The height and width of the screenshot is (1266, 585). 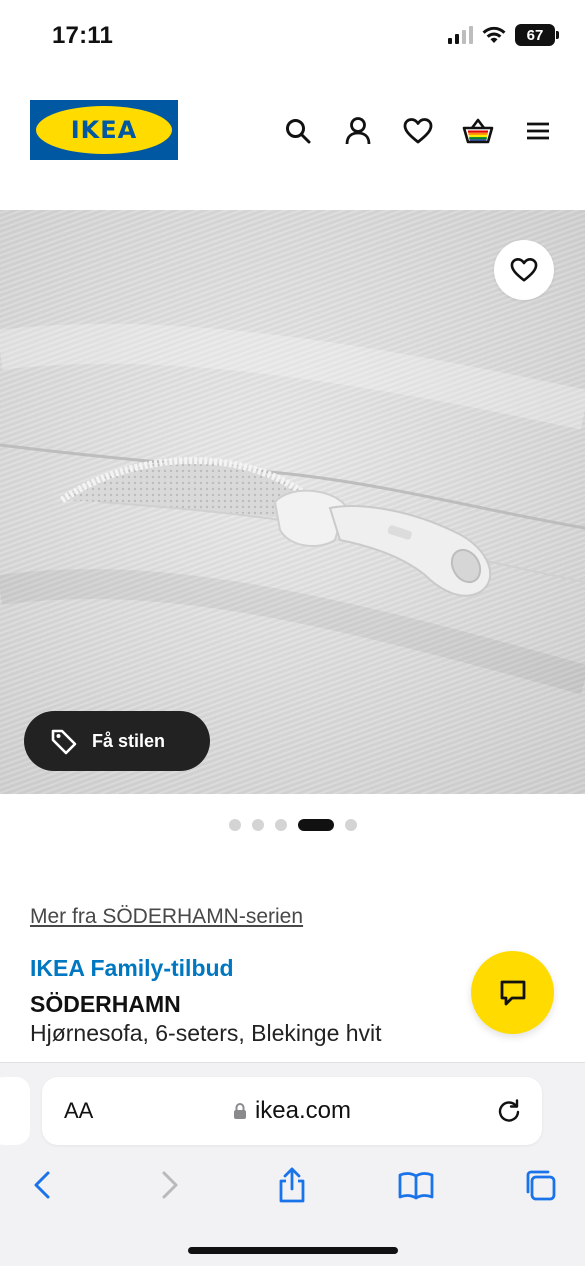 I want to click on share-icon, so click(x=292, y=1185).